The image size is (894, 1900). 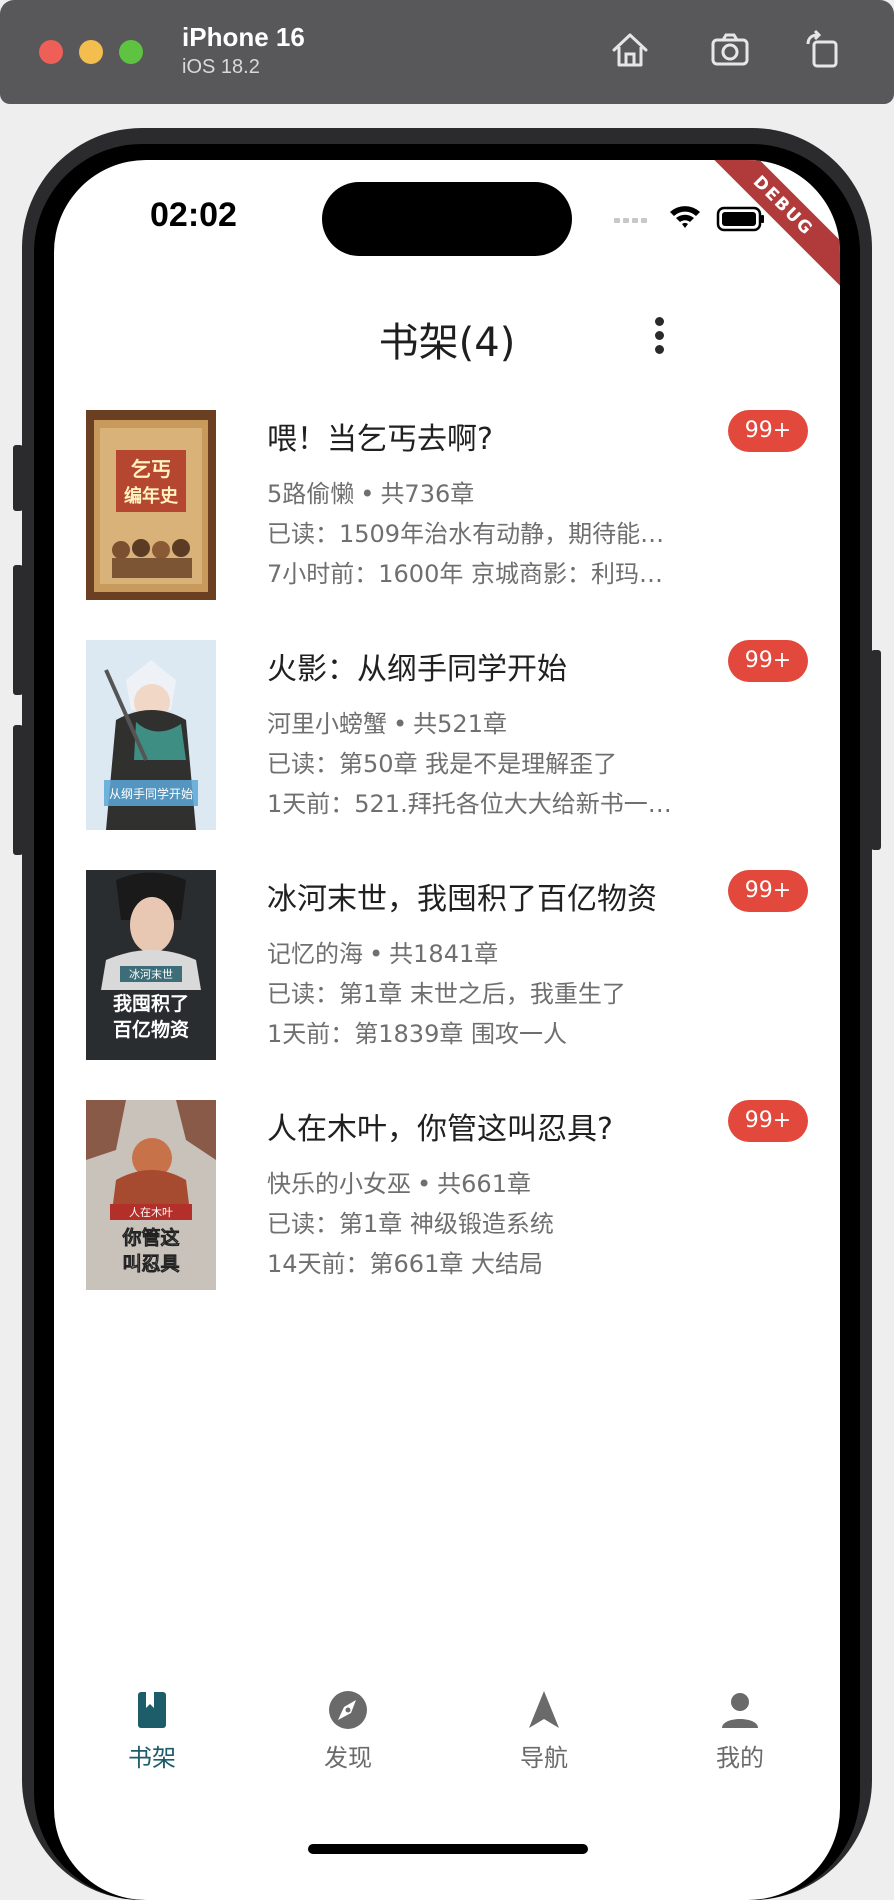 I want to click on nav-item-navigation: 导航, so click(x=544, y=1738).